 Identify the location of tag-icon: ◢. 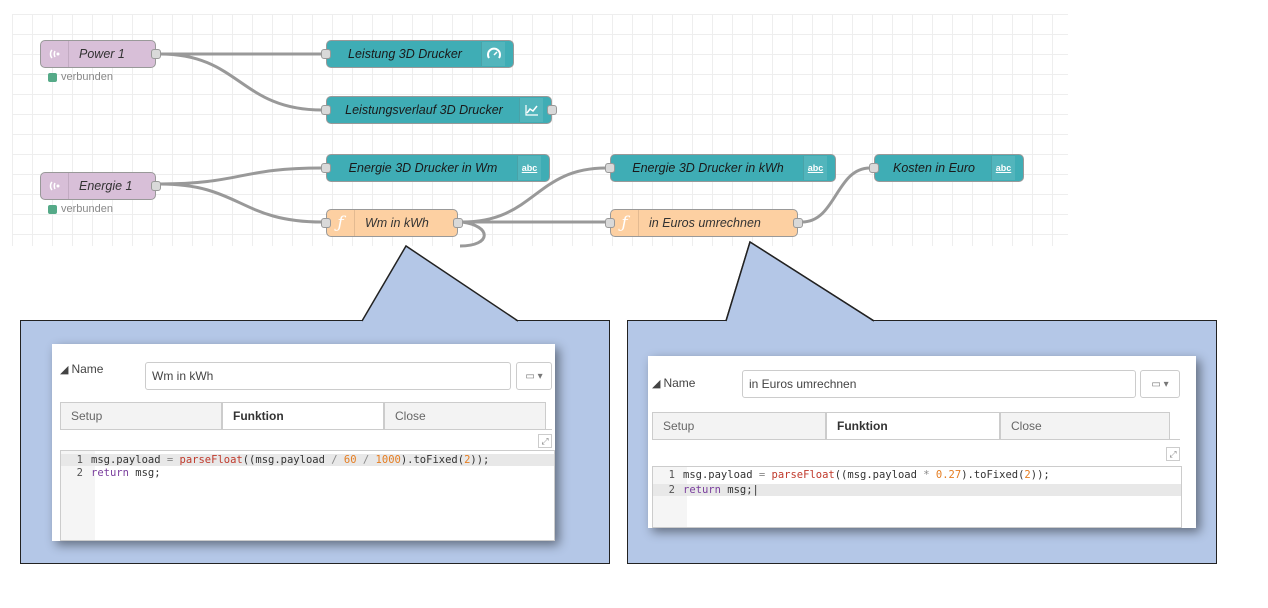
(656, 383).